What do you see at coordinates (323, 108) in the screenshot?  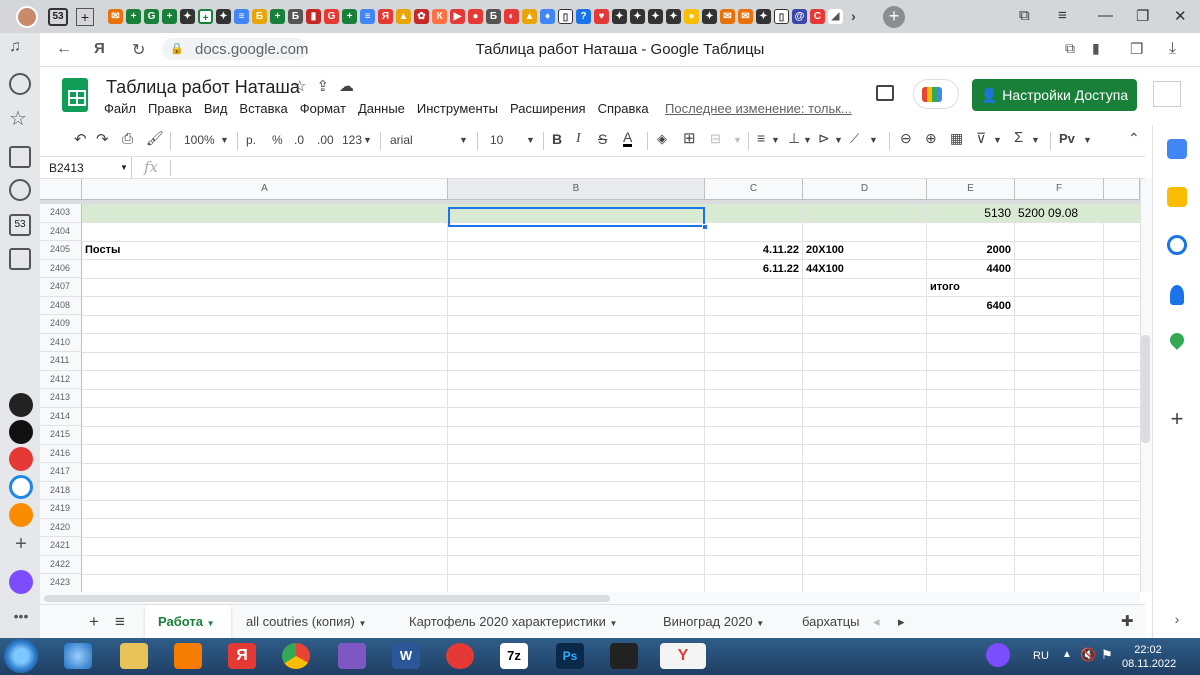 I see `menu-format: Формат` at bounding box center [323, 108].